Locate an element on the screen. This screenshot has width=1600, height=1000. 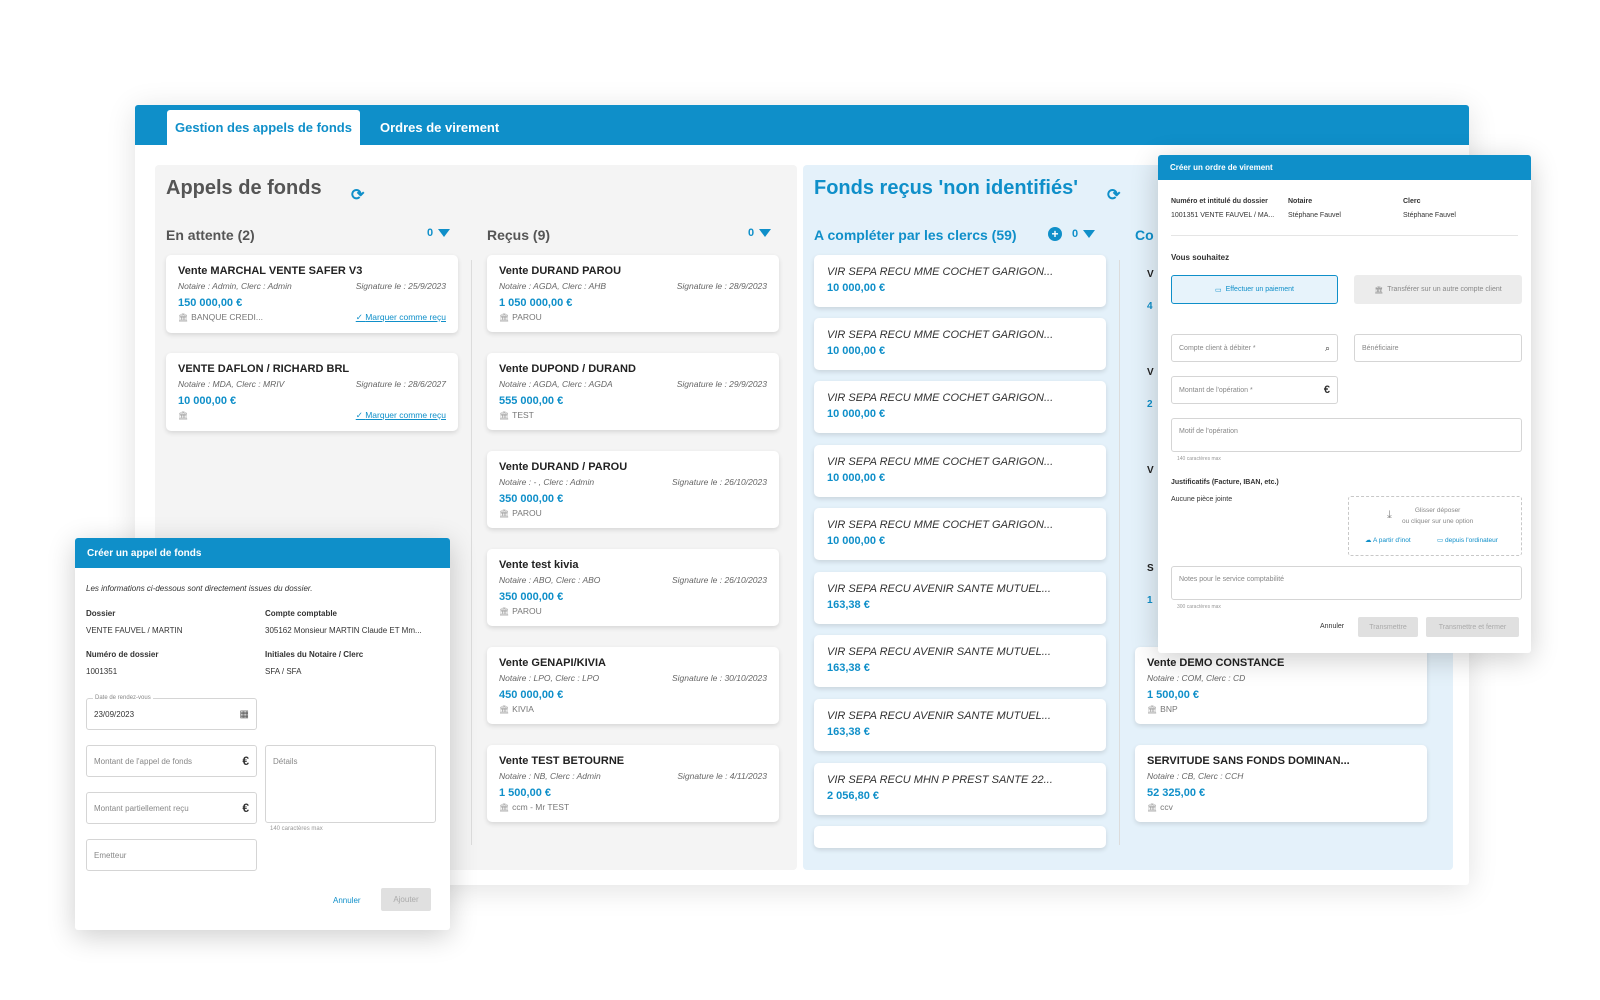
notaire-label: Notaire is located at coordinates (1300, 201).